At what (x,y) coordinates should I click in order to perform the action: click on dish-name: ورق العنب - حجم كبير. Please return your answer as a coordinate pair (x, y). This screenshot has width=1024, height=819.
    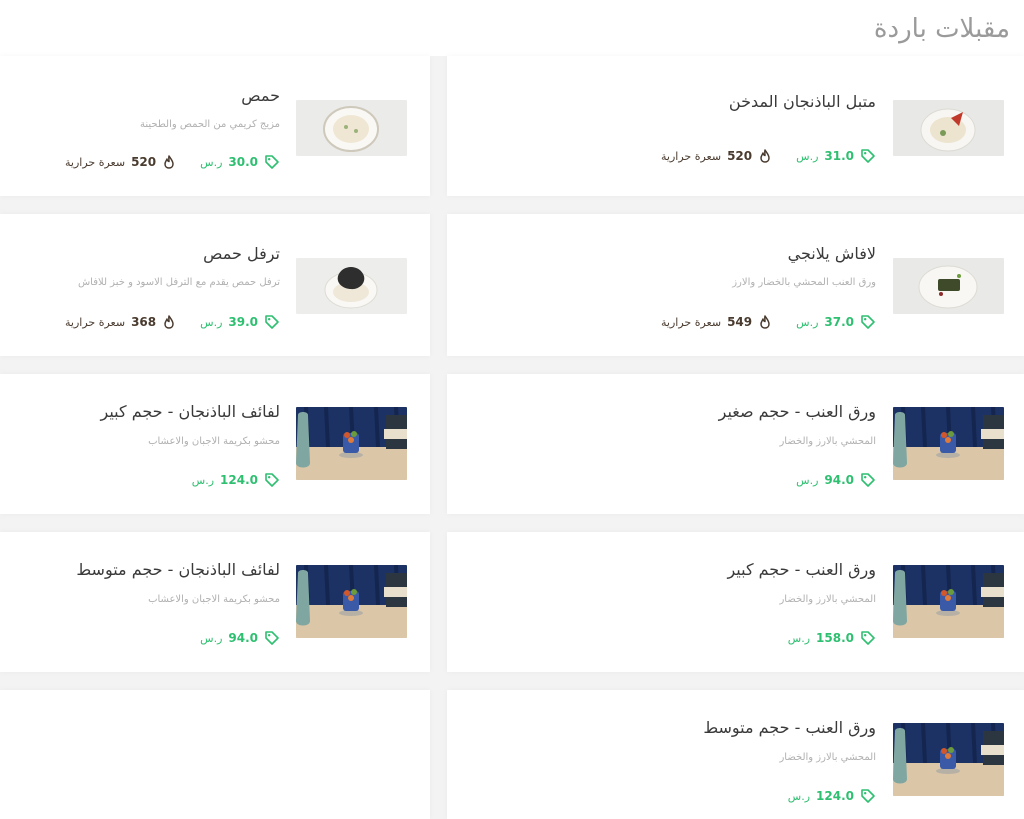
    Looking at the image, I should click on (801, 569).